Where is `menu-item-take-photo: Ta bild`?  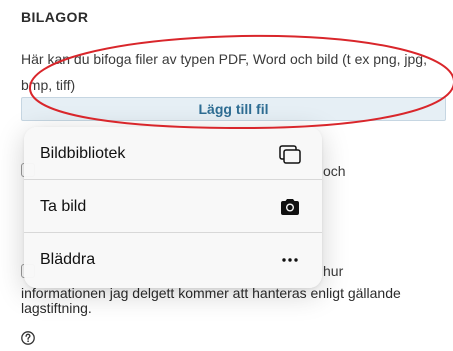
menu-item-take-photo: Ta bild is located at coordinates (173, 206).